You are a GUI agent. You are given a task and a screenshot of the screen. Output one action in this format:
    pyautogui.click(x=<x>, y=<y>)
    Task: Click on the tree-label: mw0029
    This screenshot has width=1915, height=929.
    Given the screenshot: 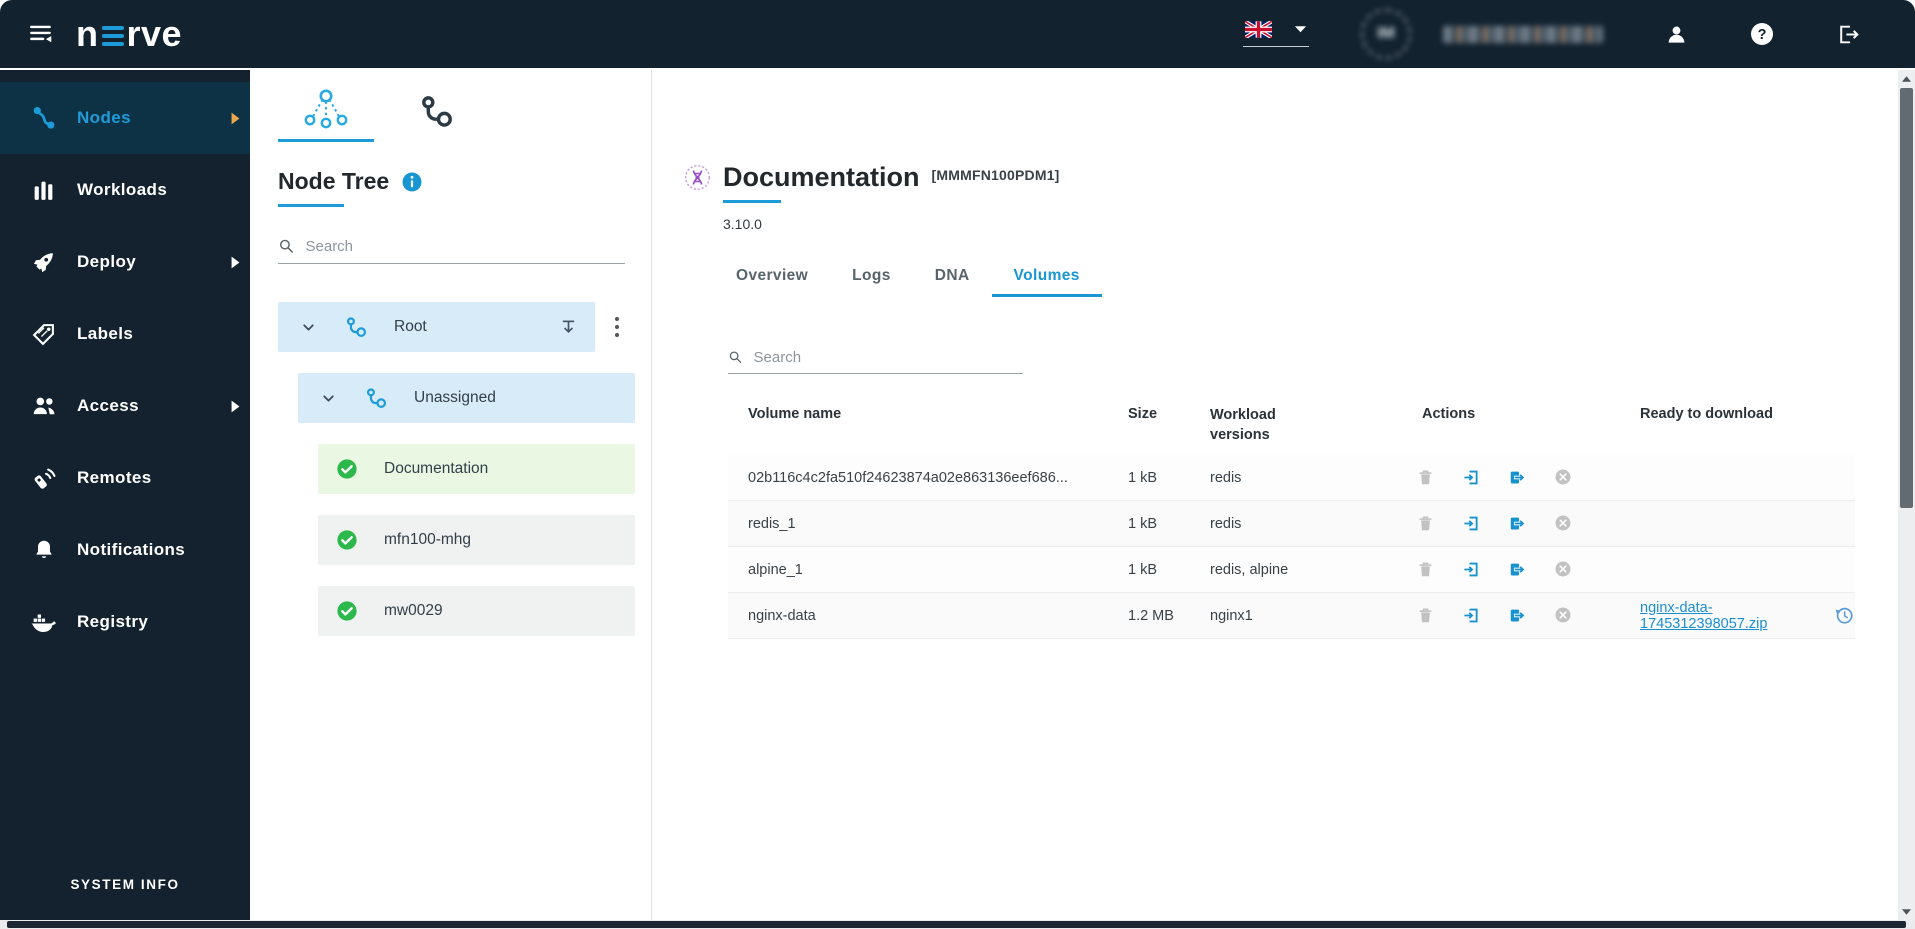 What is the action you would take?
    pyautogui.click(x=413, y=610)
    